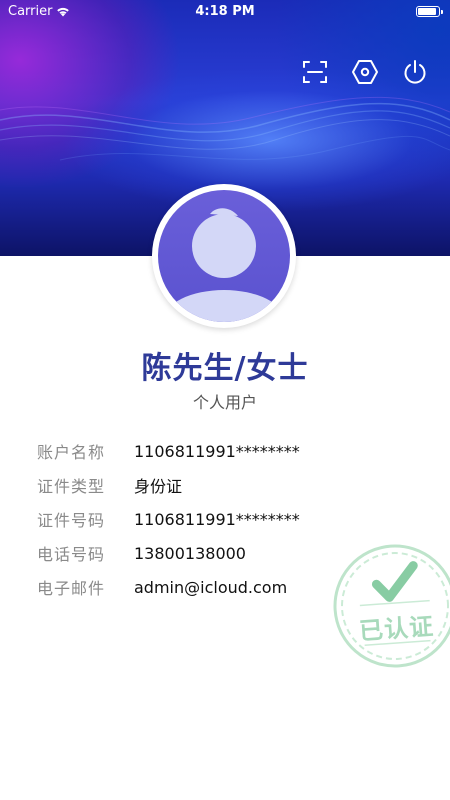 This screenshot has height=800, width=450. I want to click on avatar, so click(224, 256).